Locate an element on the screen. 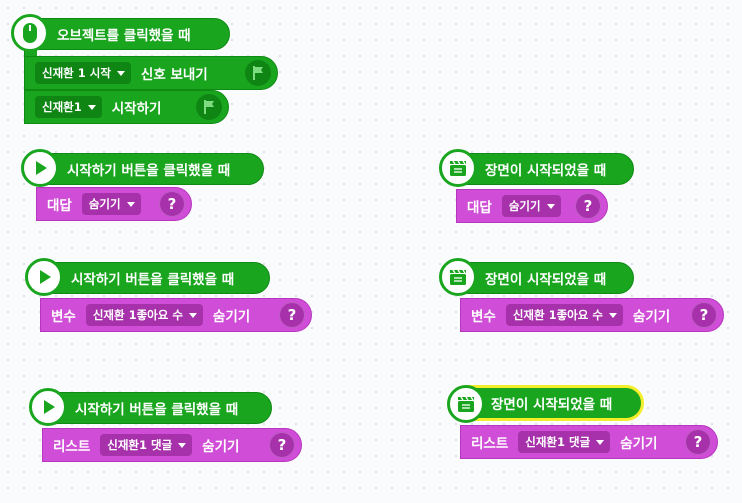 The width and height of the screenshot is (742, 503). scene-dropdown: 신재환1 is located at coordinates (68, 107).